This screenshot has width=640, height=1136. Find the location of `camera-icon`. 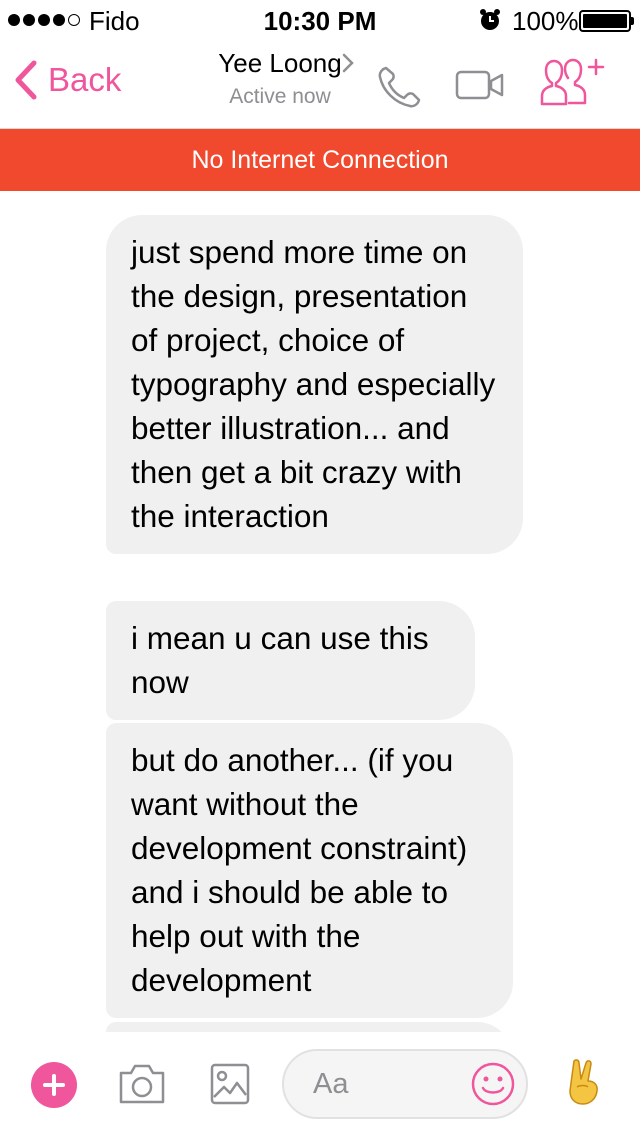

camera-icon is located at coordinates (142, 1084).